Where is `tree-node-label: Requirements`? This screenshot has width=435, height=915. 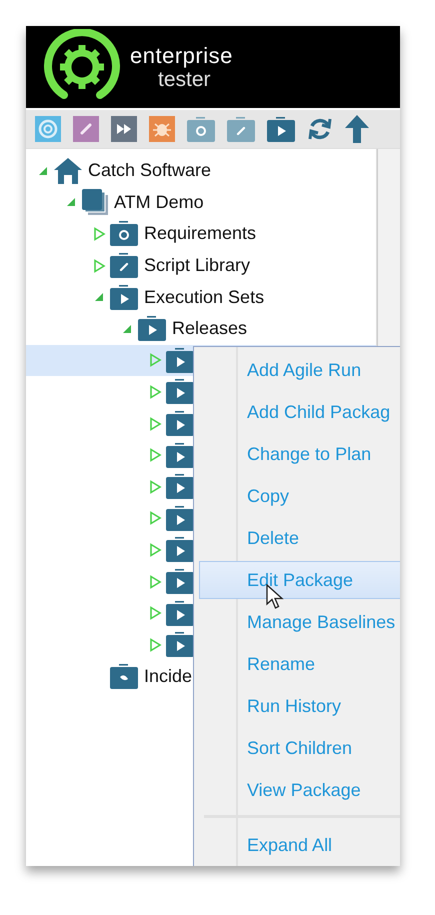 tree-node-label: Requirements is located at coordinates (200, 233).